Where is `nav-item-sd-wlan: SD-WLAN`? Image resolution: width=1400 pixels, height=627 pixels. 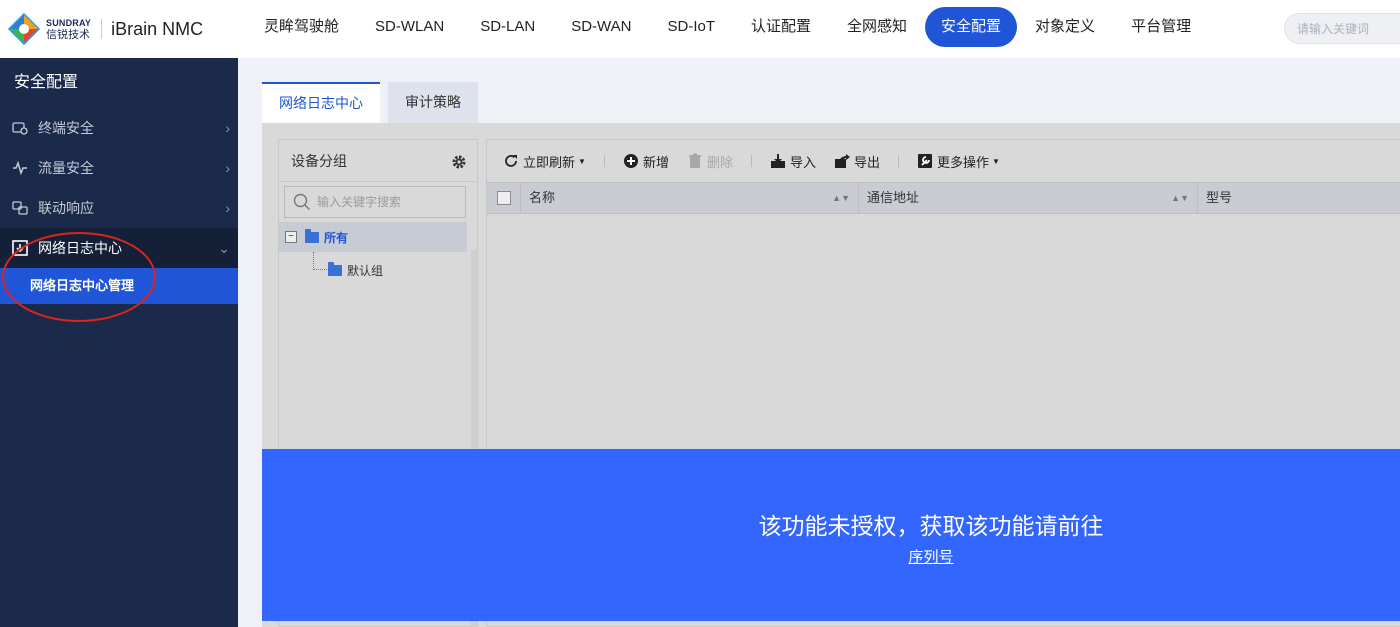 nav-item-sd-wlan: SD-WLAN is located at coordinates (409, 27).